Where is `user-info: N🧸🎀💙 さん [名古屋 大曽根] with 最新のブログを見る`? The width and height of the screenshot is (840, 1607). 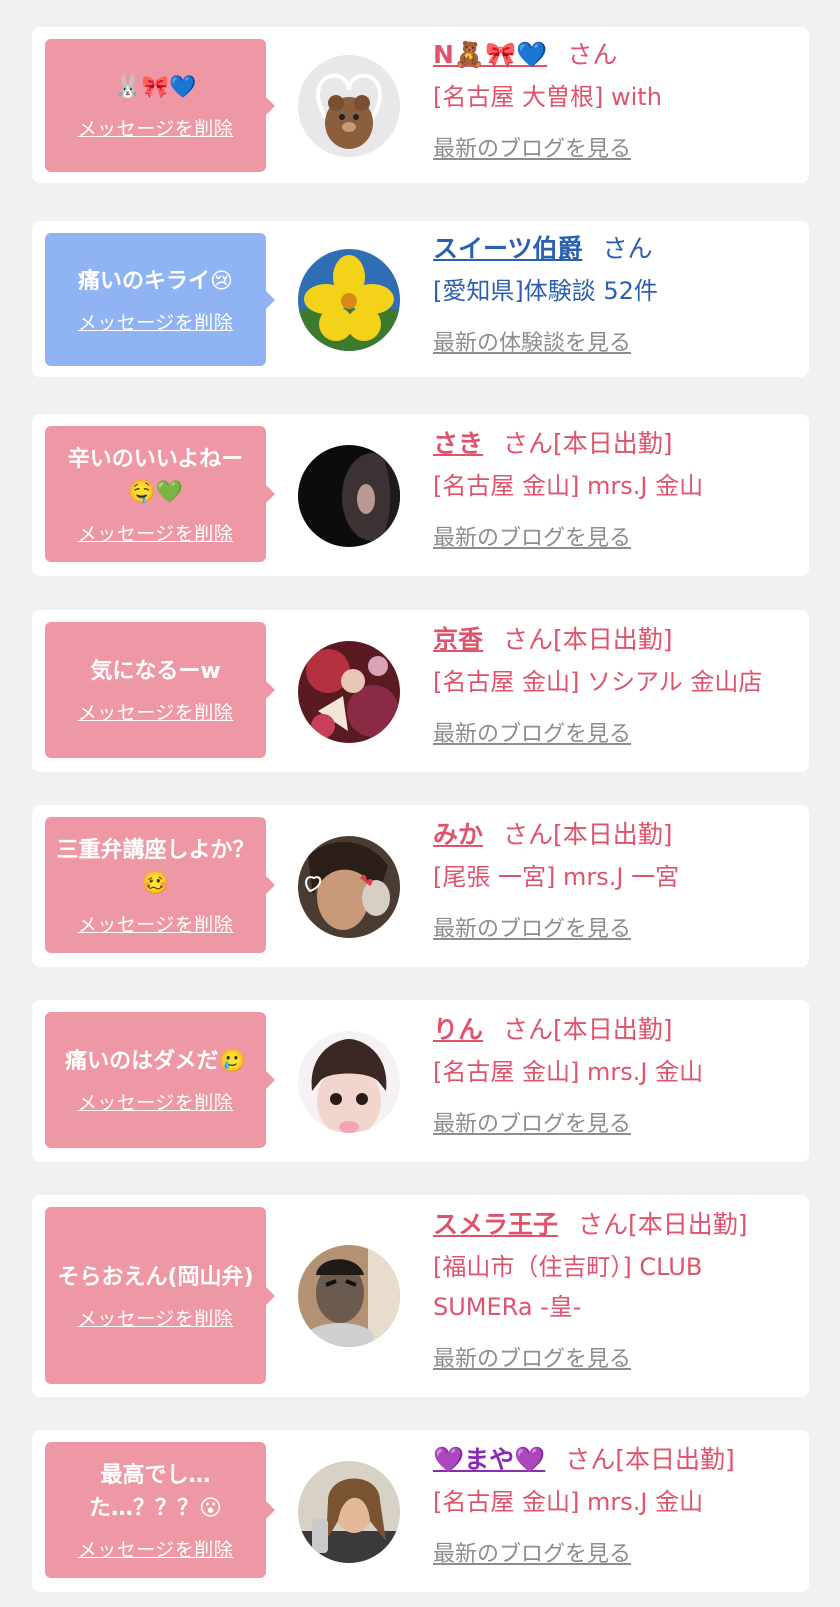 user-info: N🧸🎀💙 さん [名古屋 大曽根] with 最新のブログを見る is located at coordinates (614, 100).